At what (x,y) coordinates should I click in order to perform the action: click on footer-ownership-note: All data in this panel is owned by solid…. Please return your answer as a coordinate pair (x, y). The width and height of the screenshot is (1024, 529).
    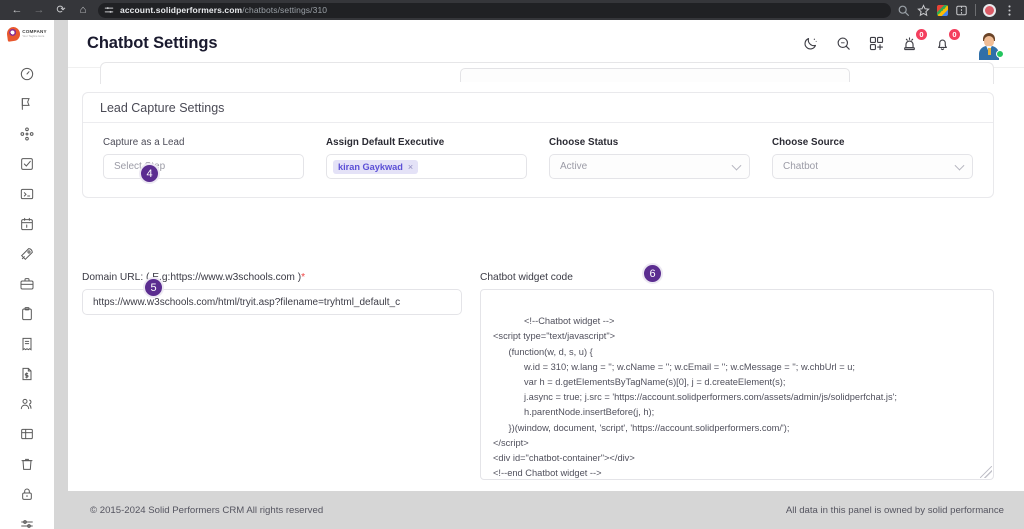
    Looking at the image, I should click on (894, 510).